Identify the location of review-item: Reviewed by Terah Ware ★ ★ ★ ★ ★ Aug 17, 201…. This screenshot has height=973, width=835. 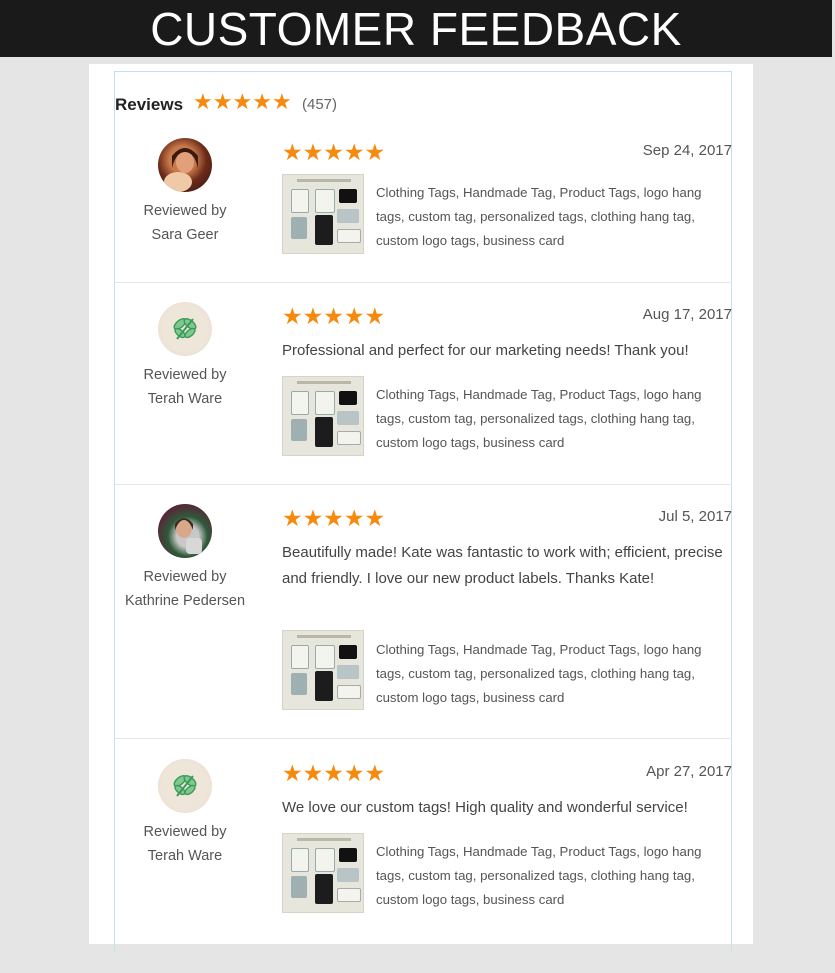
(423, 391).